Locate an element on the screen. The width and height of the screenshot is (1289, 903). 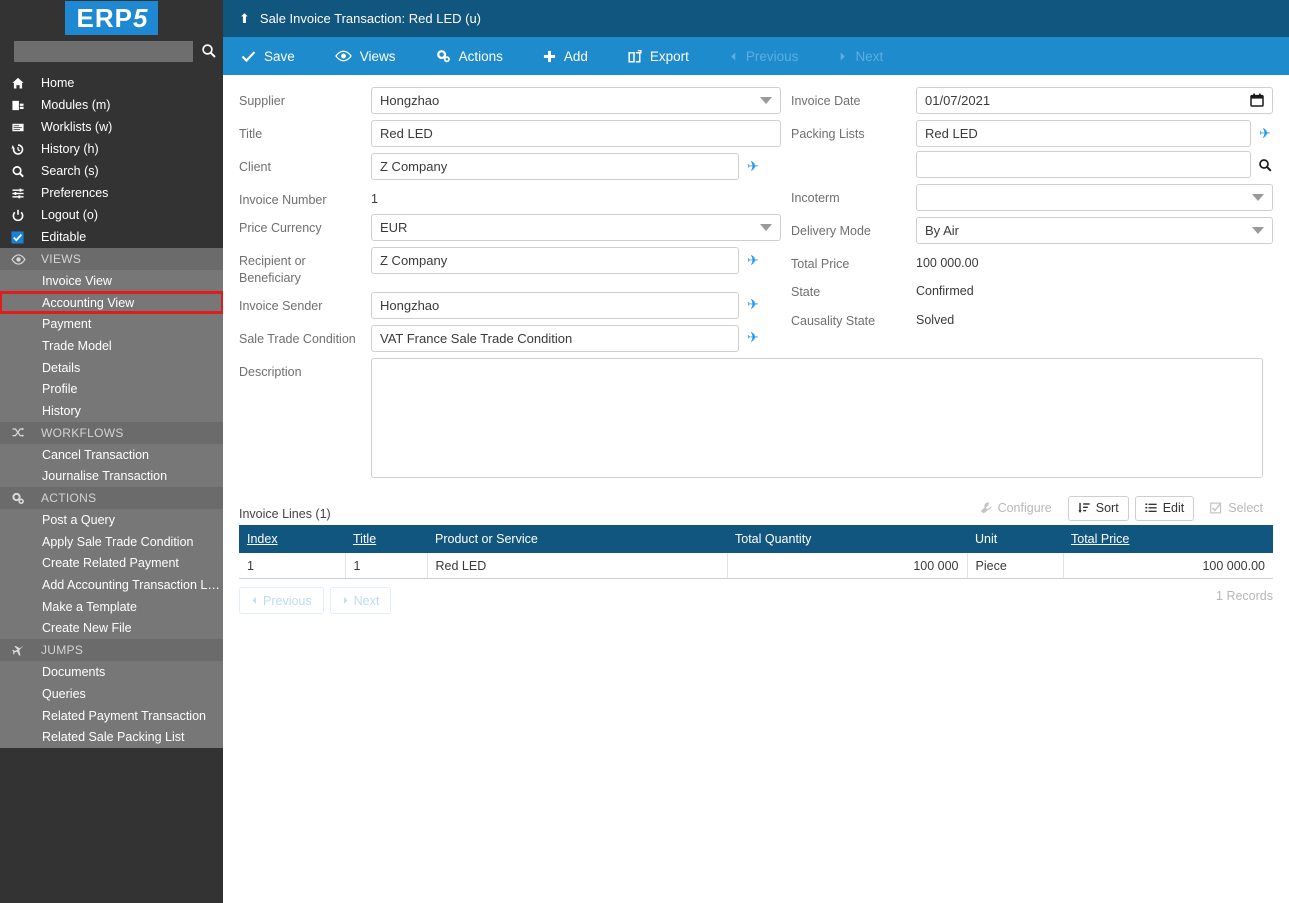
sidebar-item-create-related-payment: Create Related Payment is located at coordinates (111, 564).